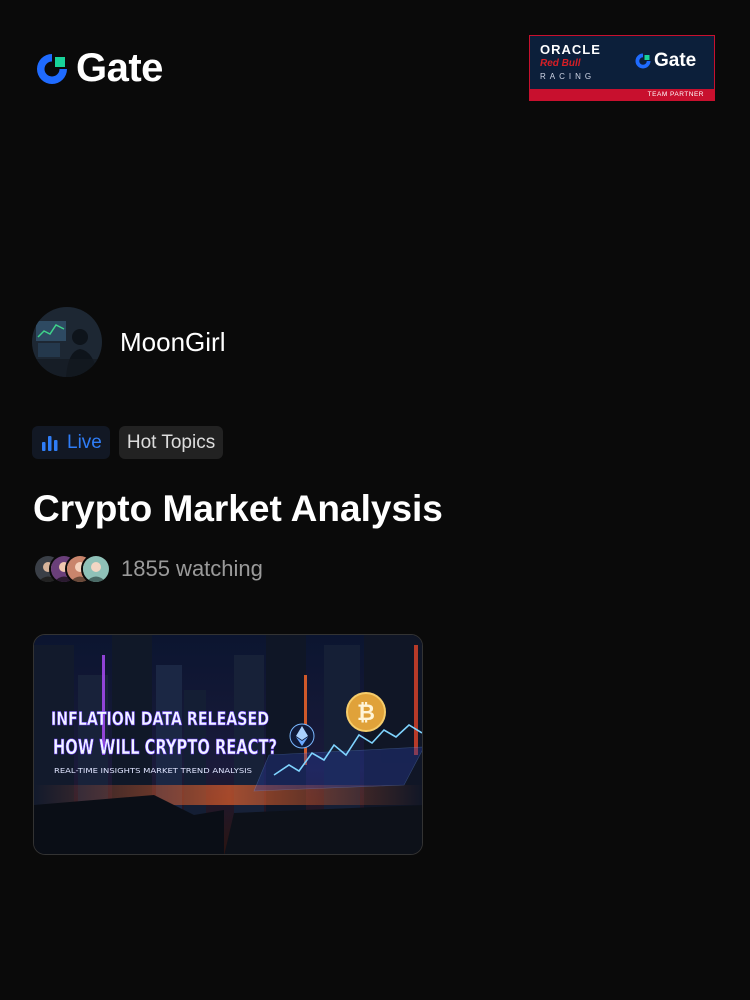 Image resolution: width=750 pixels, height=1000 pixels. What do you see at coordinates (302, 736) in the screenshot?
I see `ethereum-icon` at bounding box center [302, 736].